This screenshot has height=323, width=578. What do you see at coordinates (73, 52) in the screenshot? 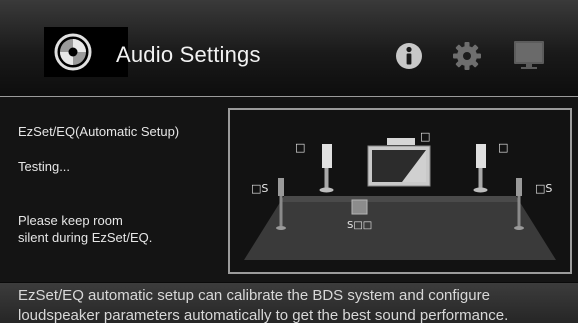
I see `disc-icon` at bounding box center [73, 52].